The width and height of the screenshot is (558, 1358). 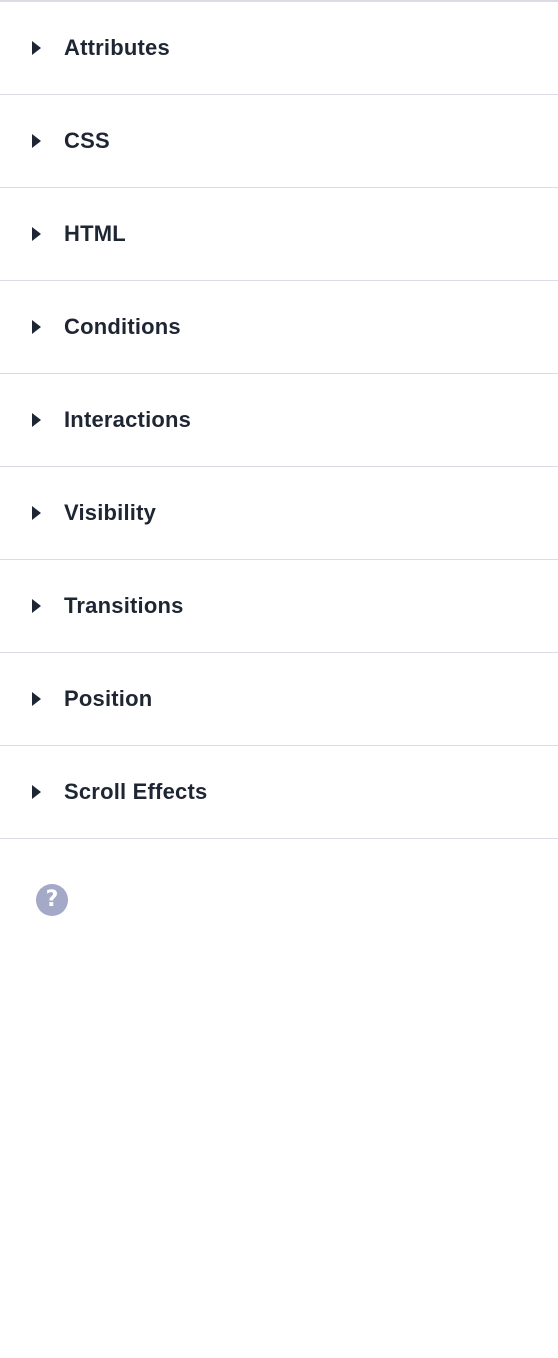 I want to click on section-label: Visibility, so click(x=110, y=512).